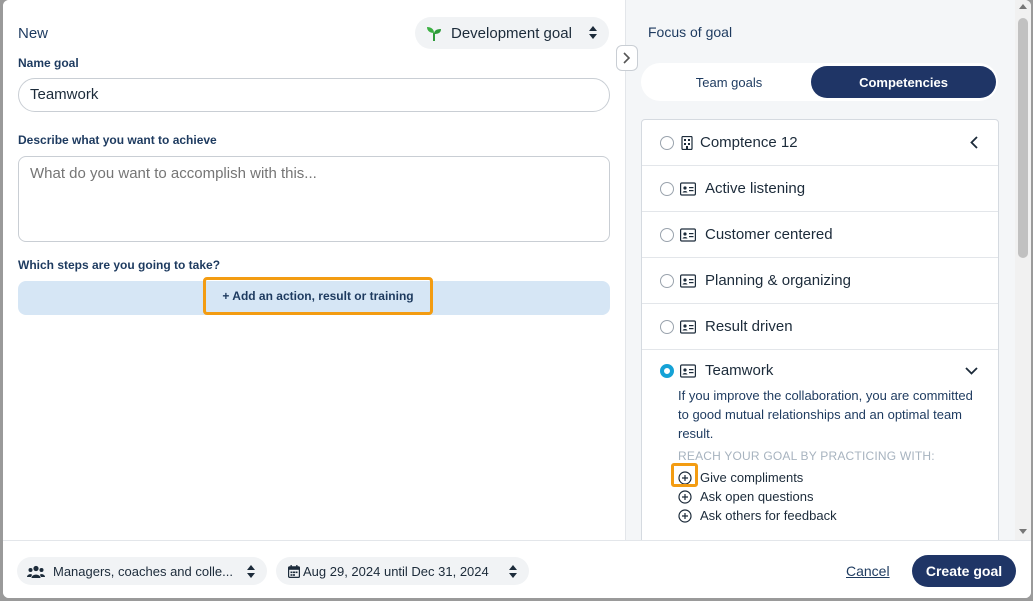  I want to click on date-range-label: Aug 29, 2024 until Dec 31, 2024, so click(396, 571).